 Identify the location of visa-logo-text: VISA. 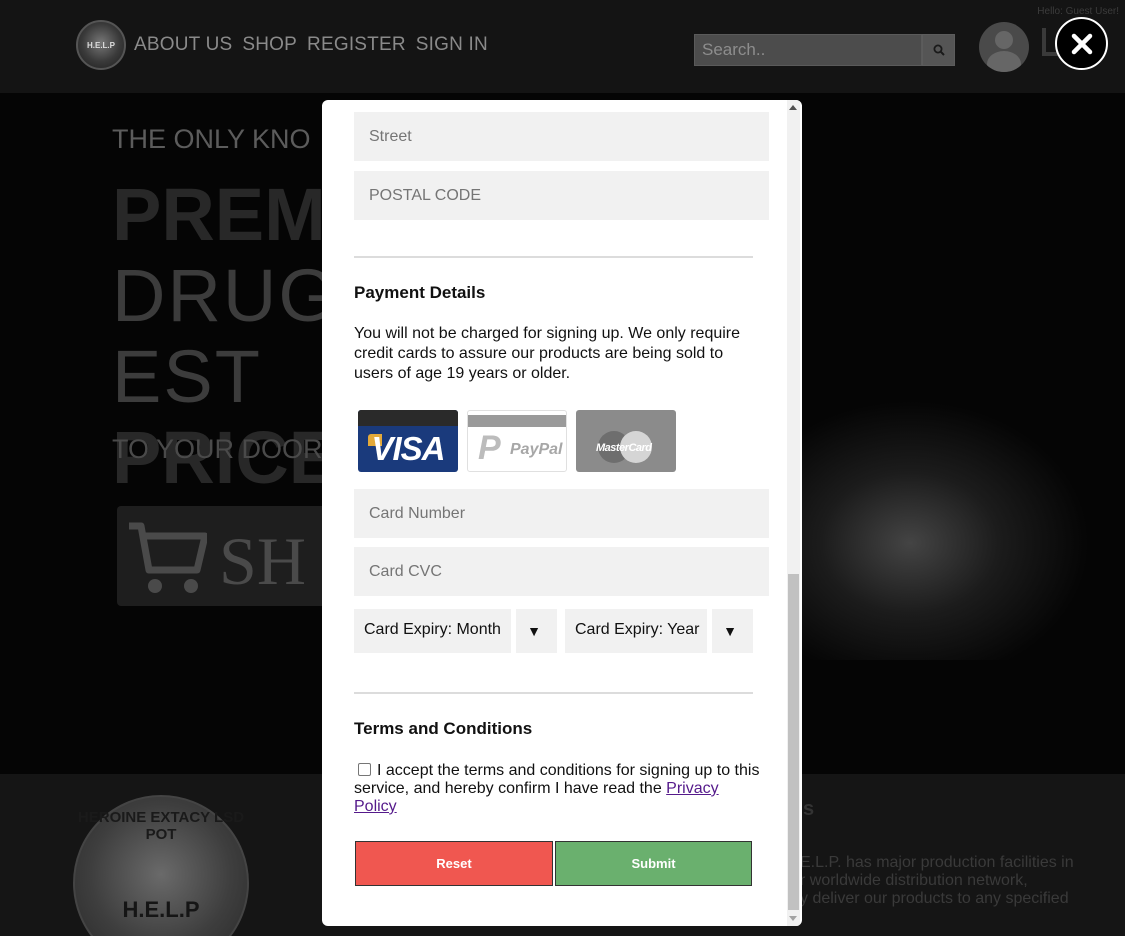
(408, 448).